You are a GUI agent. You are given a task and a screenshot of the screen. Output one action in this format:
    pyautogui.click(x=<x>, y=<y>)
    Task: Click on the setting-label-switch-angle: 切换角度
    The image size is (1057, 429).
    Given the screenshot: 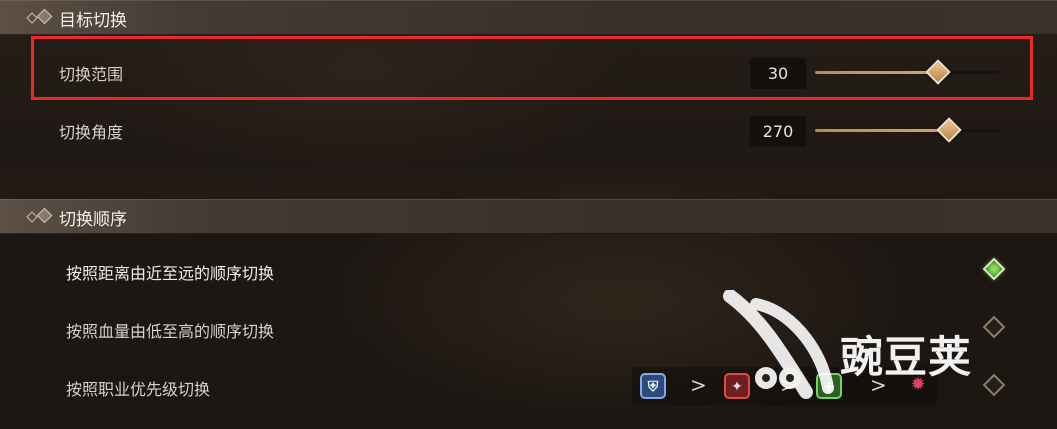 What is the action you would take?
    pyautogui.click(x=91, y=132)
    